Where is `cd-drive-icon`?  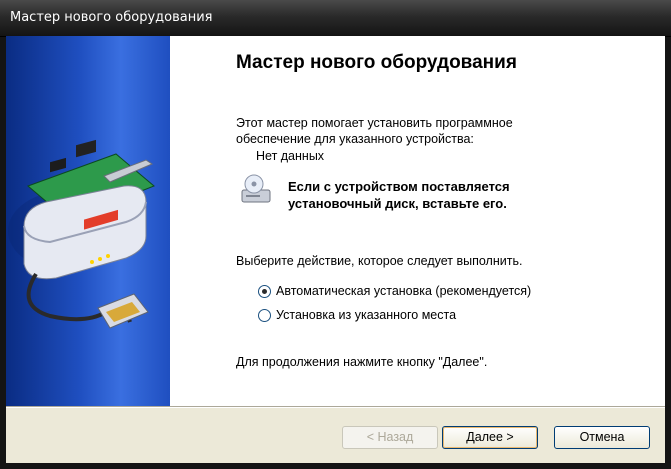
cd-drive-icon is located at coordinates (256, 188).